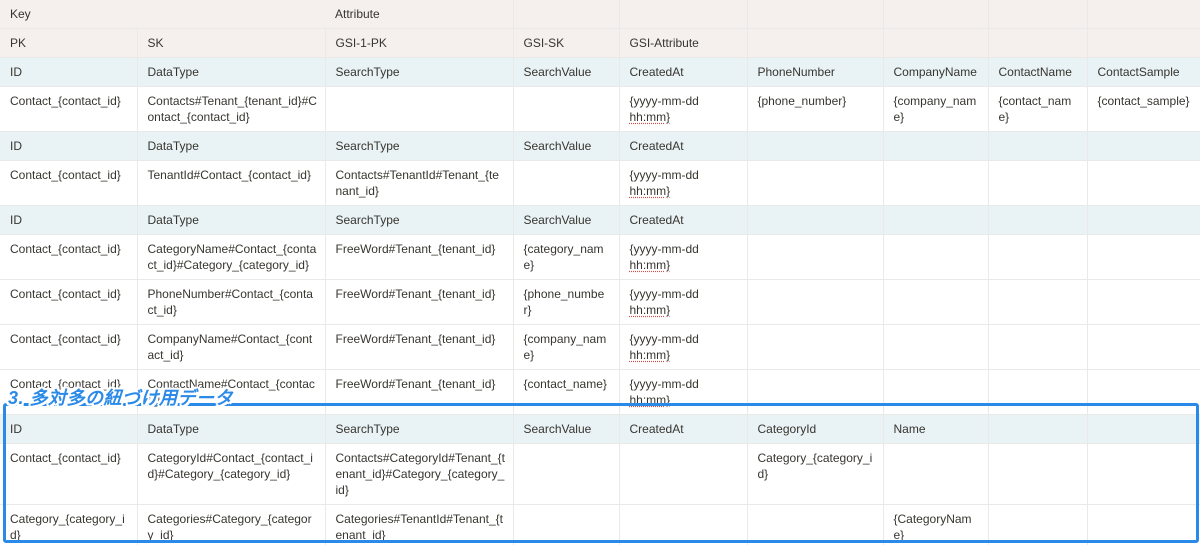 This screenshot has width=1200, height=545. What do you see at coordinates (936, 524) in the screenshot?
I see `table-cell: {CategoryName}` at bounding box center [936, 524].